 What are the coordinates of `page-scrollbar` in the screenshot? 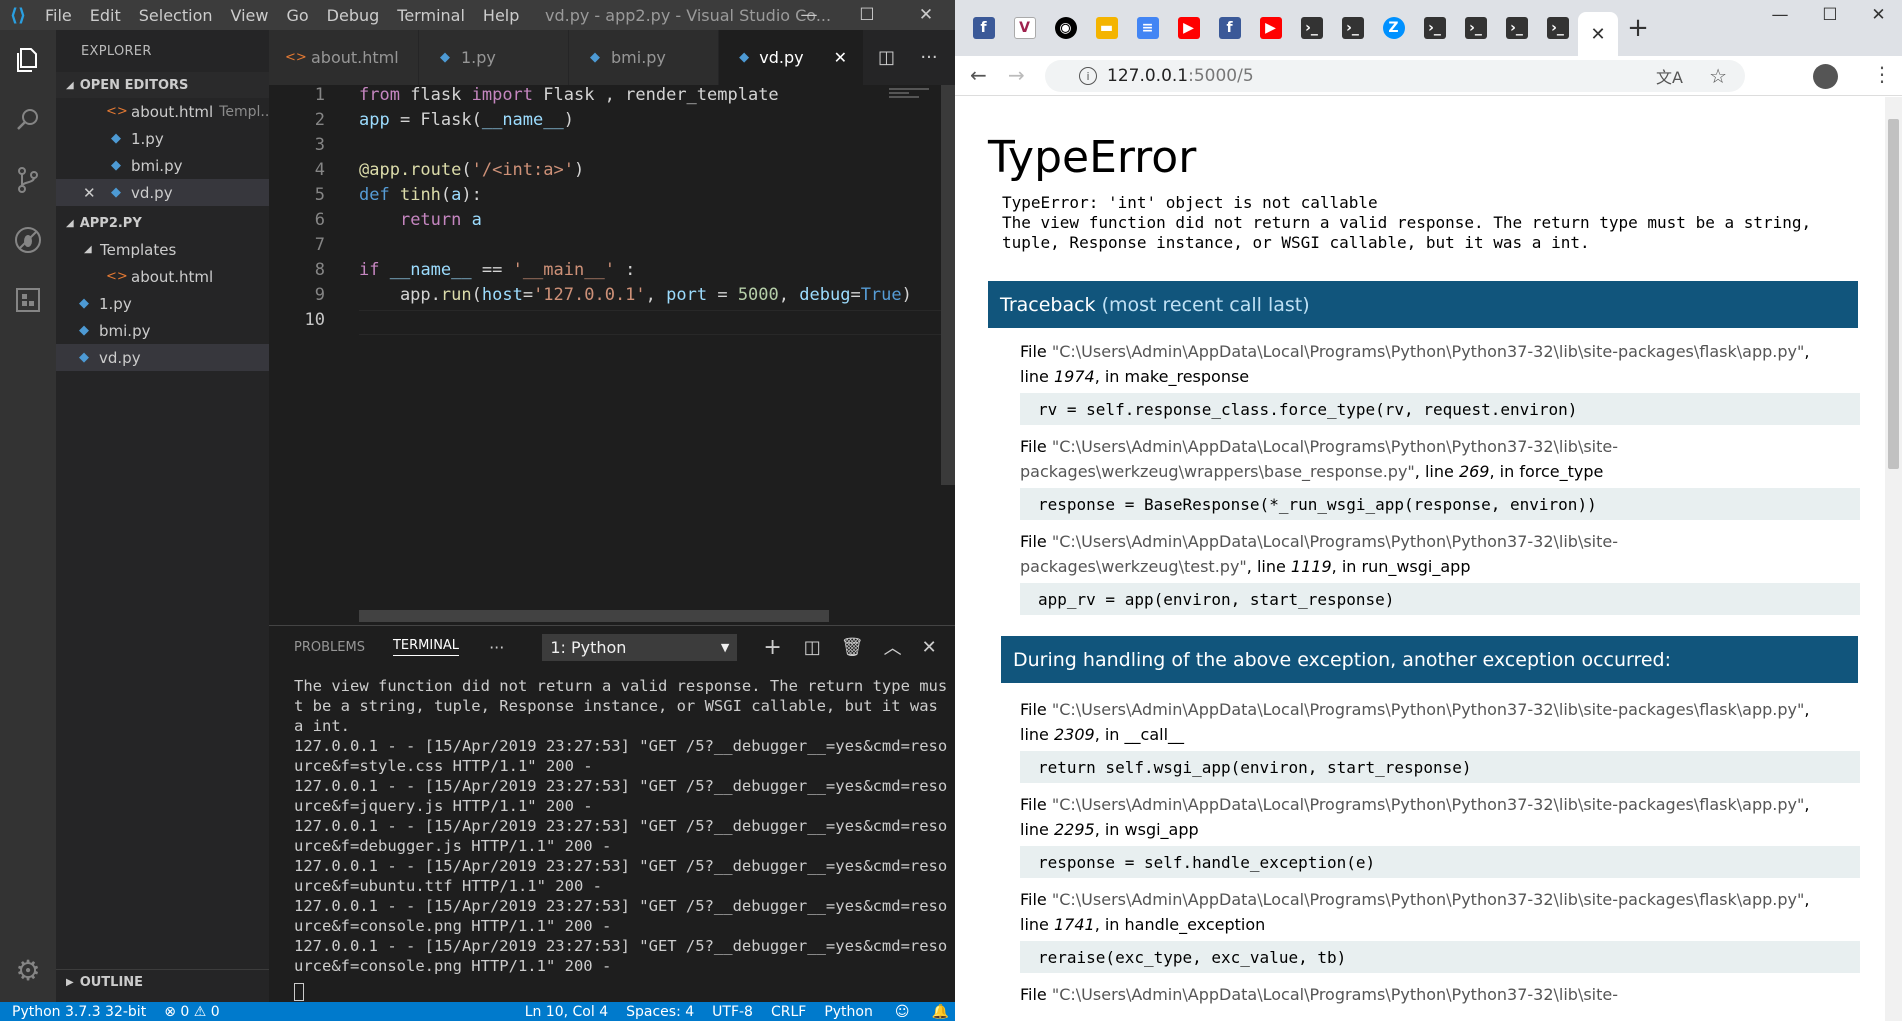 It's located at (1893, 559).